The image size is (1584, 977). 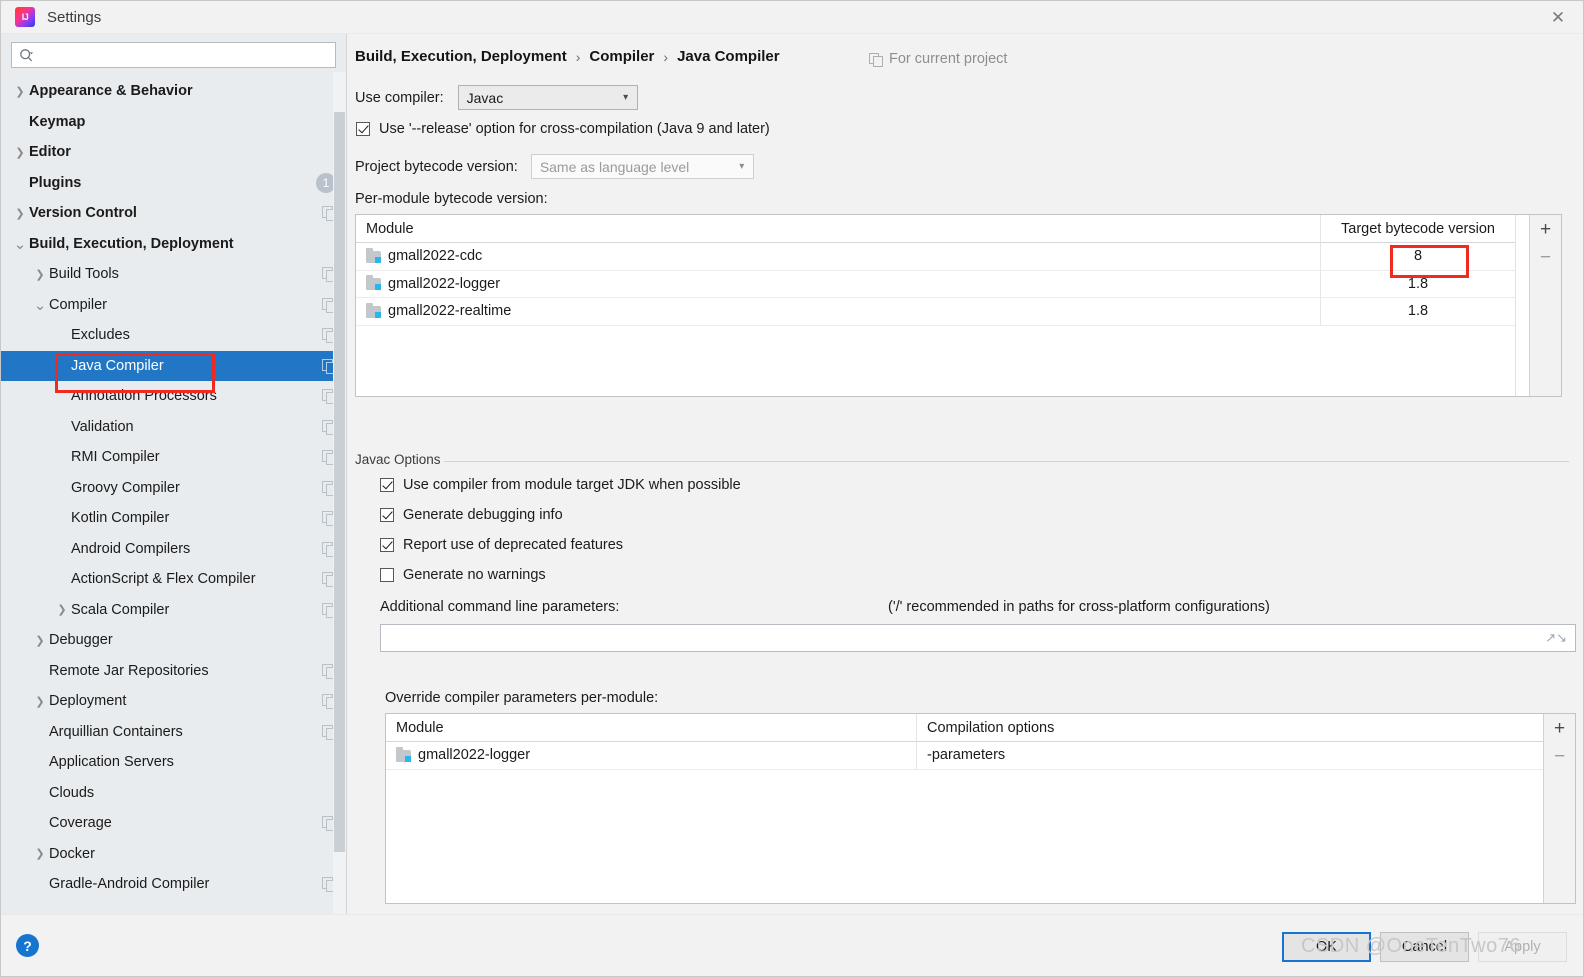 What do you see at coordinates (1522, 305) in the screenshot?
I see `per-module-table-scrollbar` at bounding box center [1522, 305].